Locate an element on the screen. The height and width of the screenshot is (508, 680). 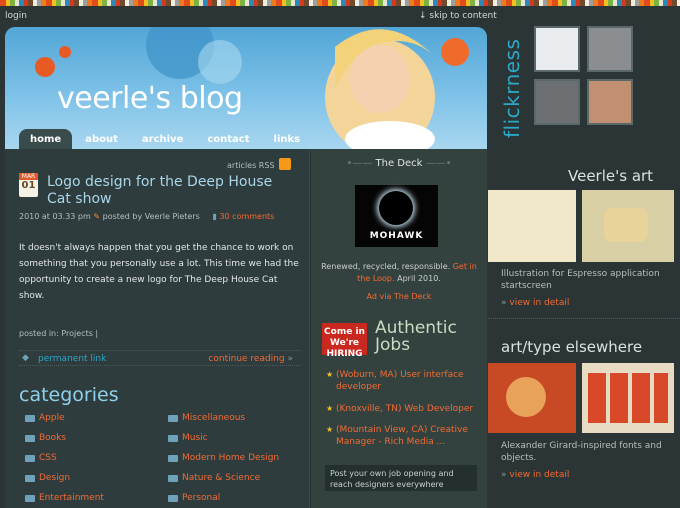
view-detail-label-1: view in detail is located at coordinates (539, 303).